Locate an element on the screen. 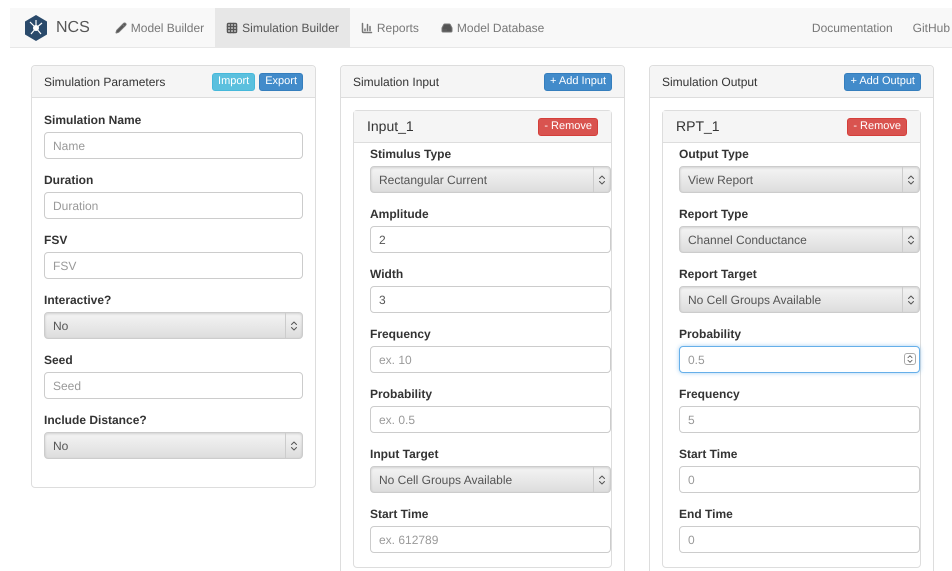  select-field: Rectangular Current is located at coordinates (490, 179).